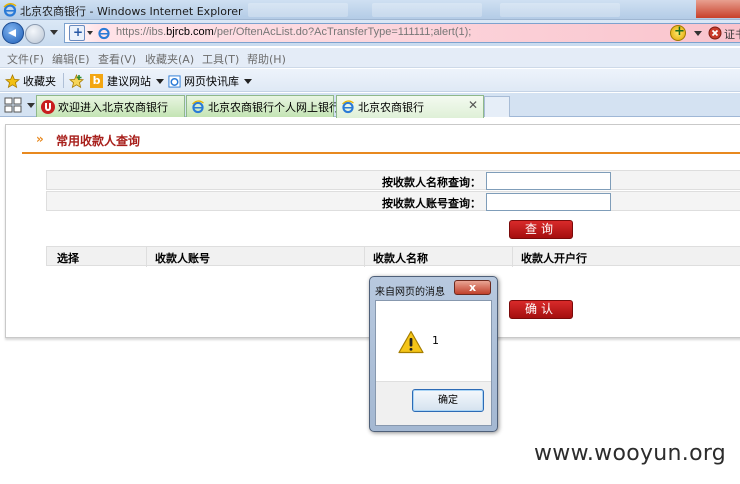 The height and width of the screenshot is (484, 740). What do you see at coordinates (472, 287) in the screenshot?
I see `dialog-close-button: x` at bounding box center [472, 287].